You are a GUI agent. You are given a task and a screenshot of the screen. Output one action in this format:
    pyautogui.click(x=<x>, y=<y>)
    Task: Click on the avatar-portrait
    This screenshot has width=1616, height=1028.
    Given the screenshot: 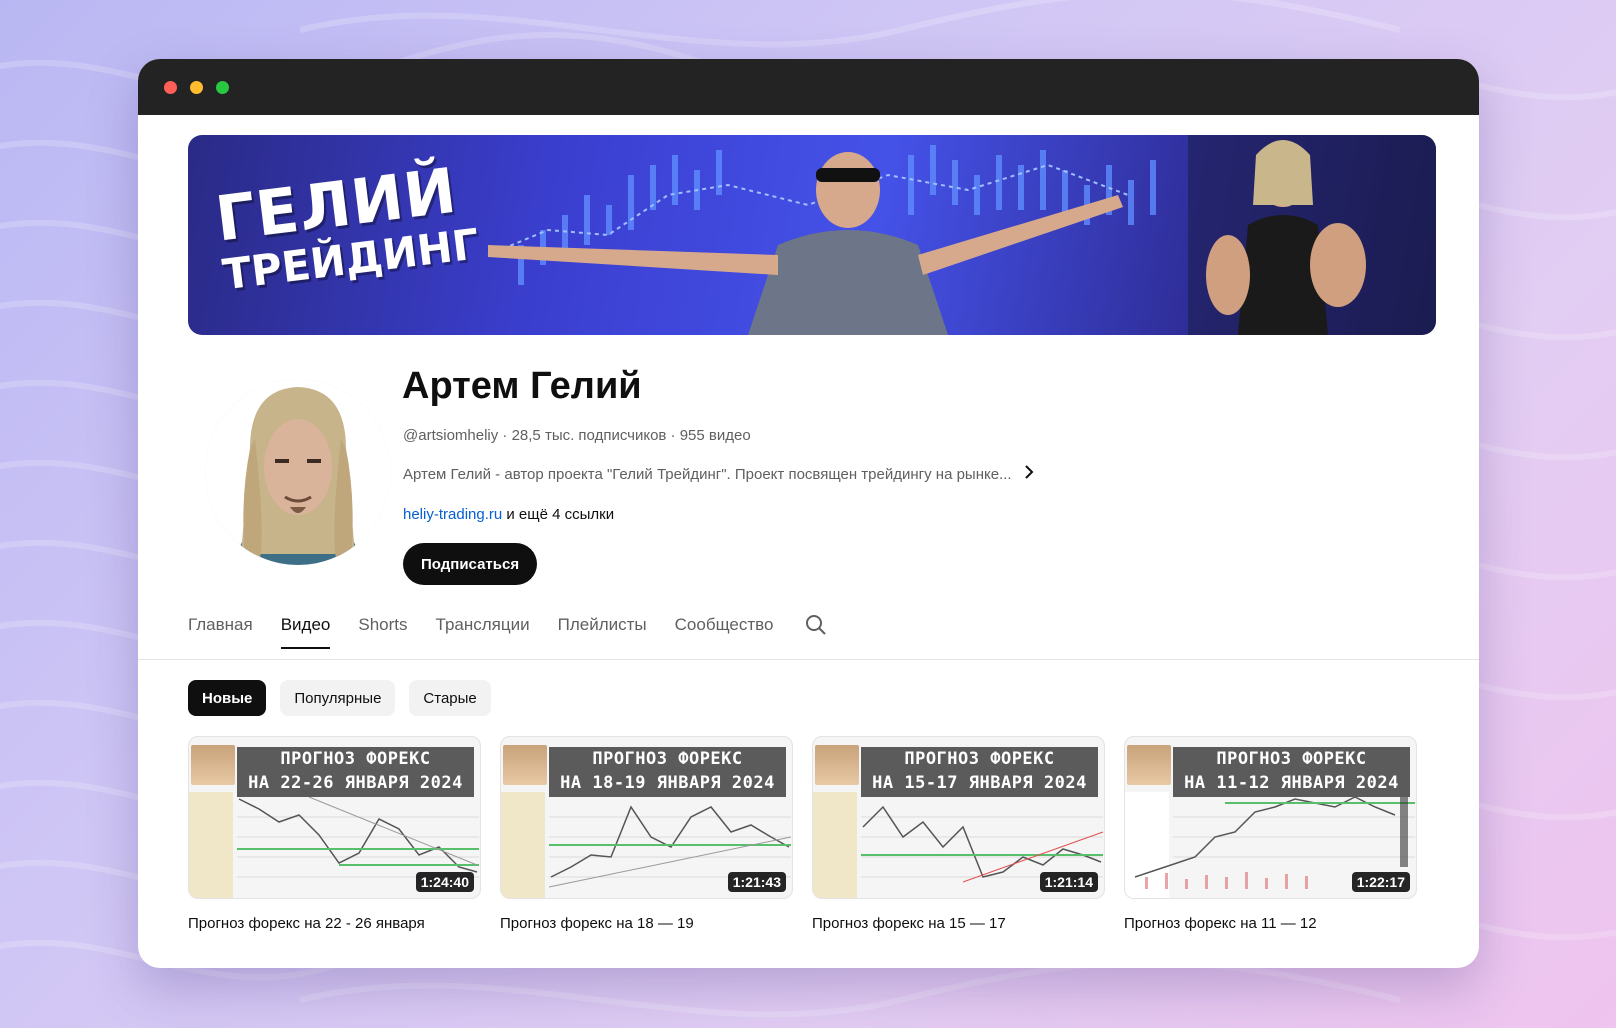 What is the action you would take?
    pyautogui.click(x=298, y=472)
    